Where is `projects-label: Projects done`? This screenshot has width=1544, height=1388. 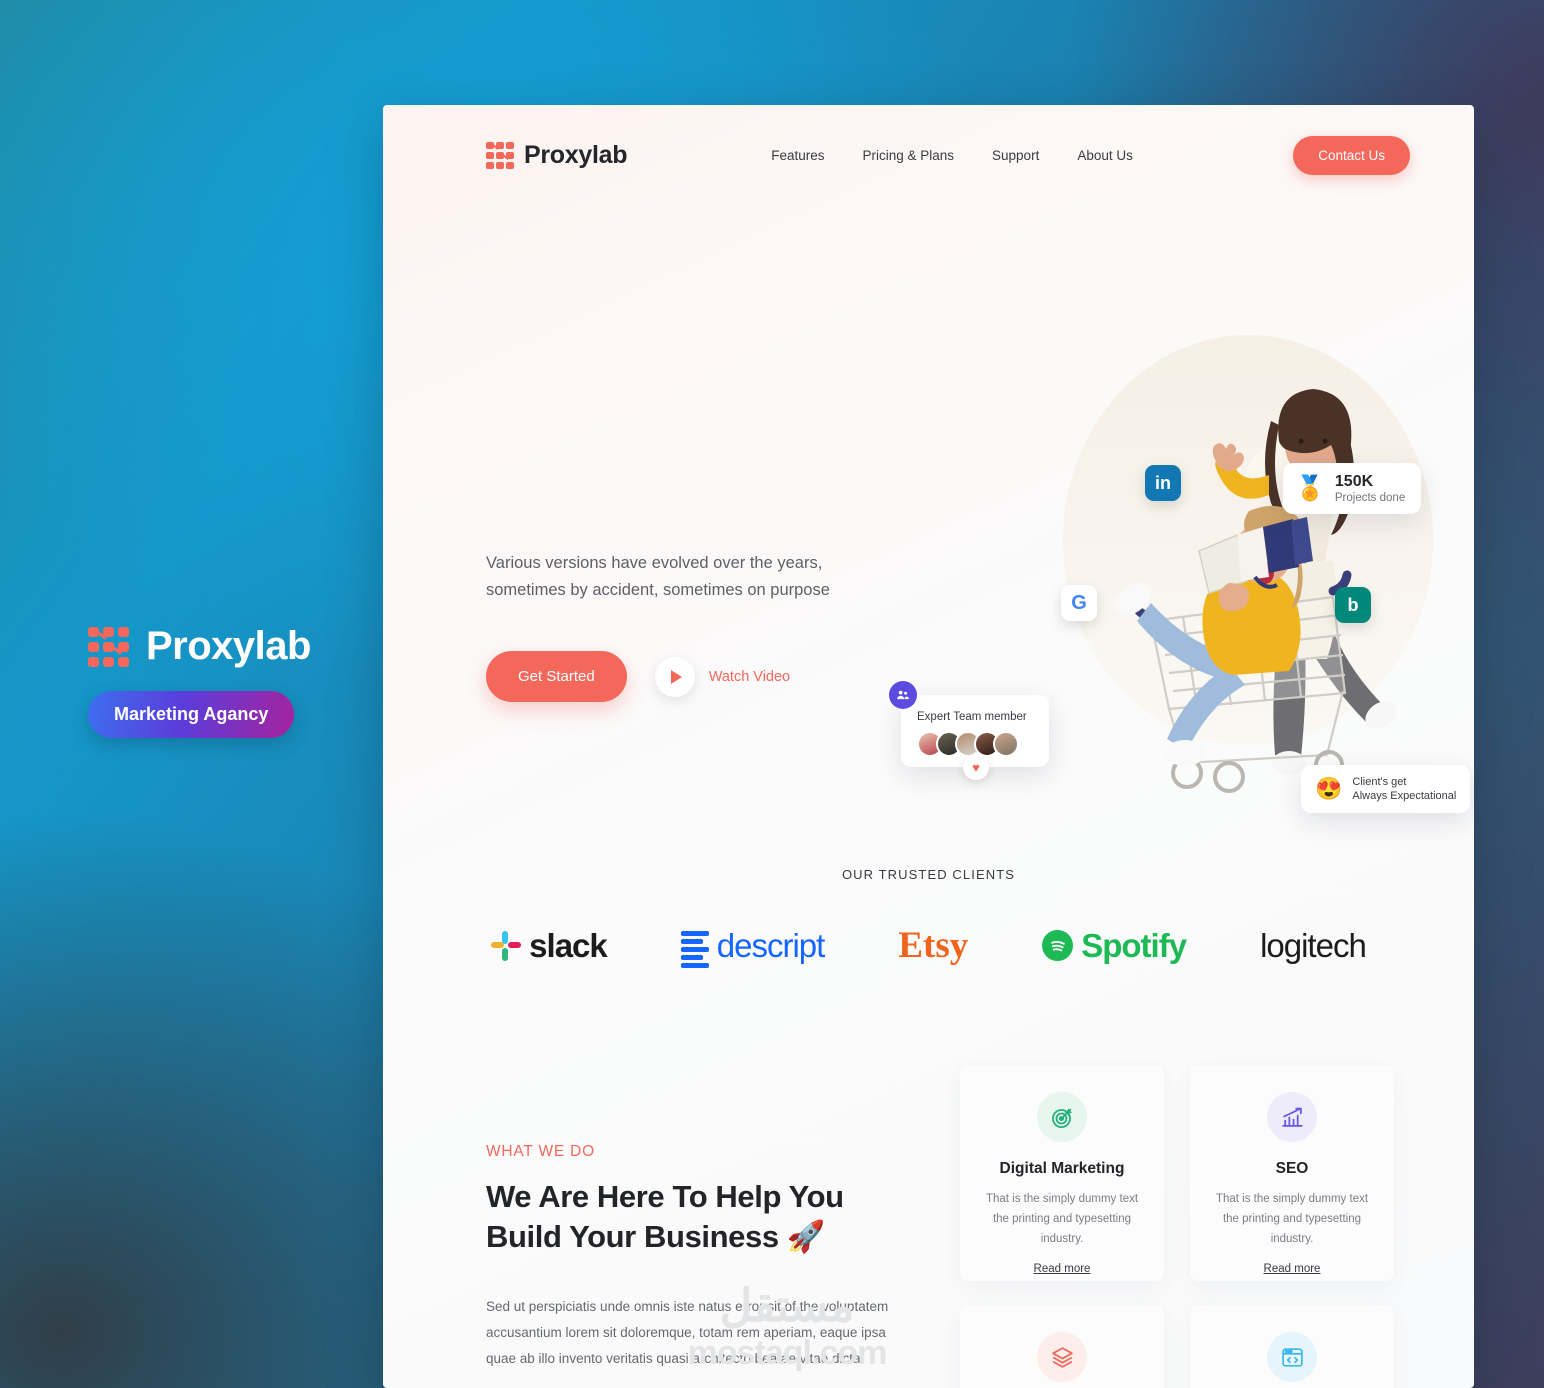 projects-label: Projects done is located at coordinates (1370, 498).